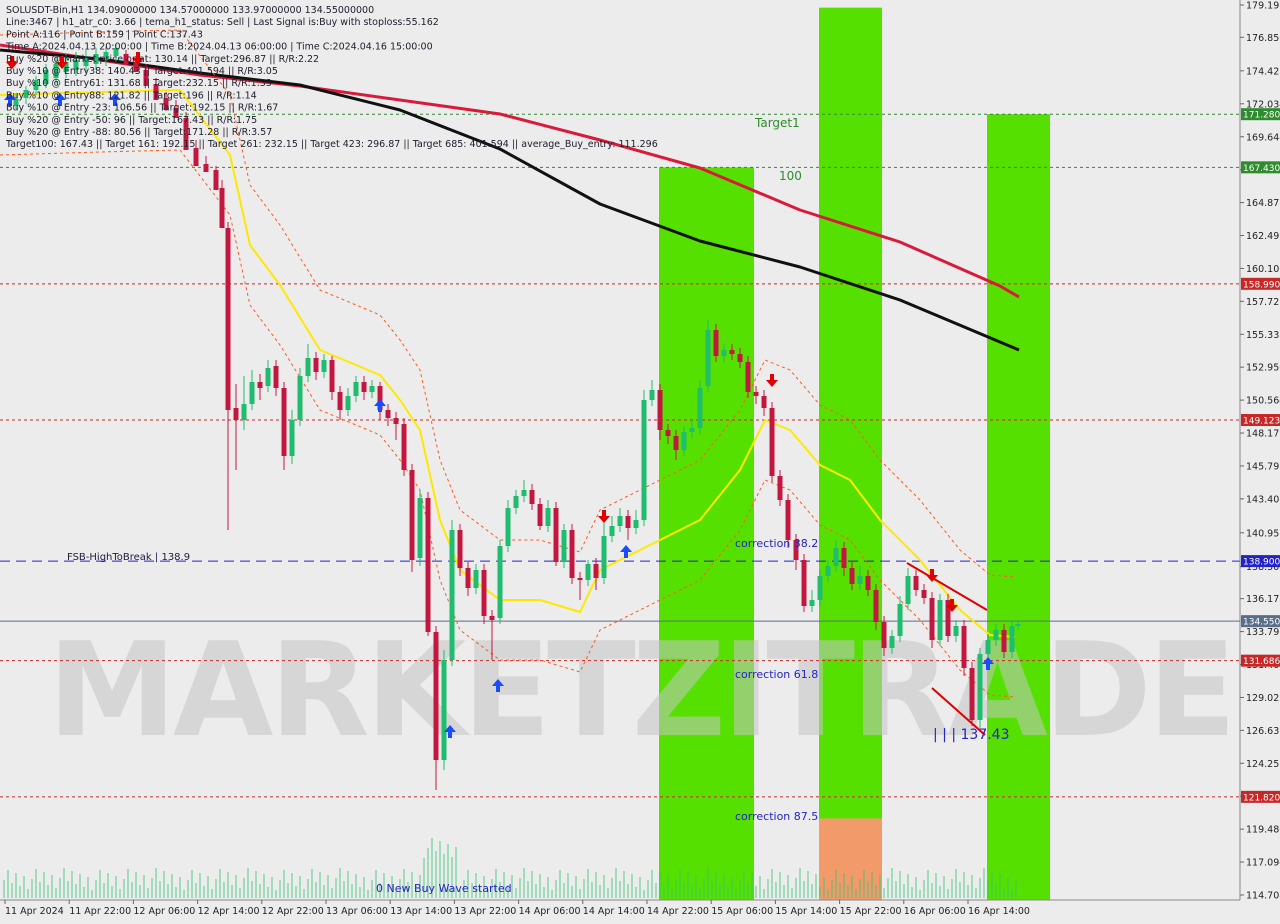 This screenshot has height=924, width=1280. What do you see at coordinates (1263, 434) in the screenshot?
I see `y-tick-label-13: 148.179` at bounding box center [1263, 434].